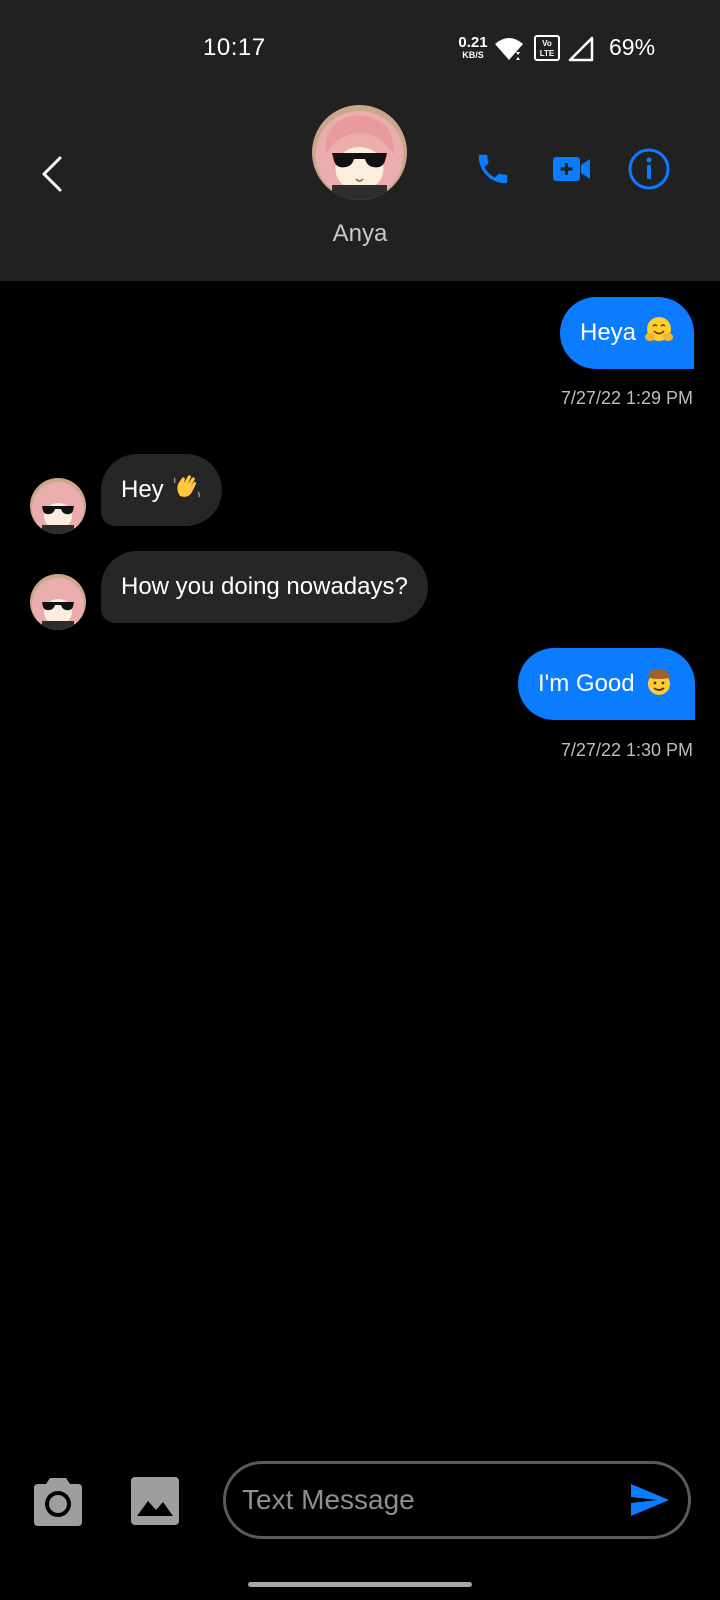 The width and height of the screenshot is (720, 1600). I want to click on wifi-icon, so click(509, 51).